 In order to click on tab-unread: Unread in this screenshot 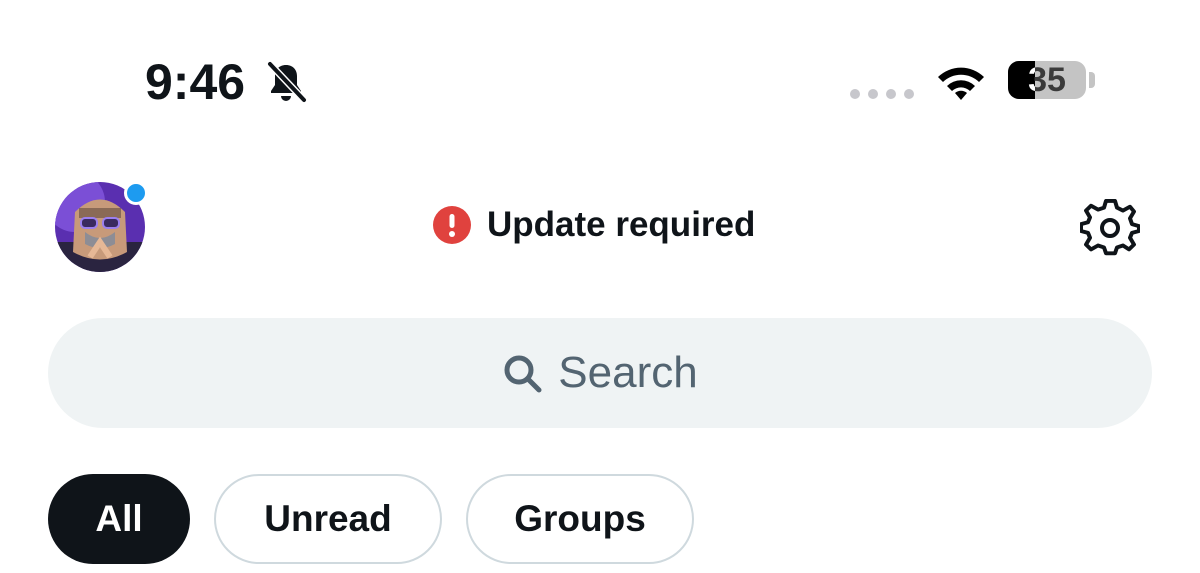, I will do `click(328, 519)`.